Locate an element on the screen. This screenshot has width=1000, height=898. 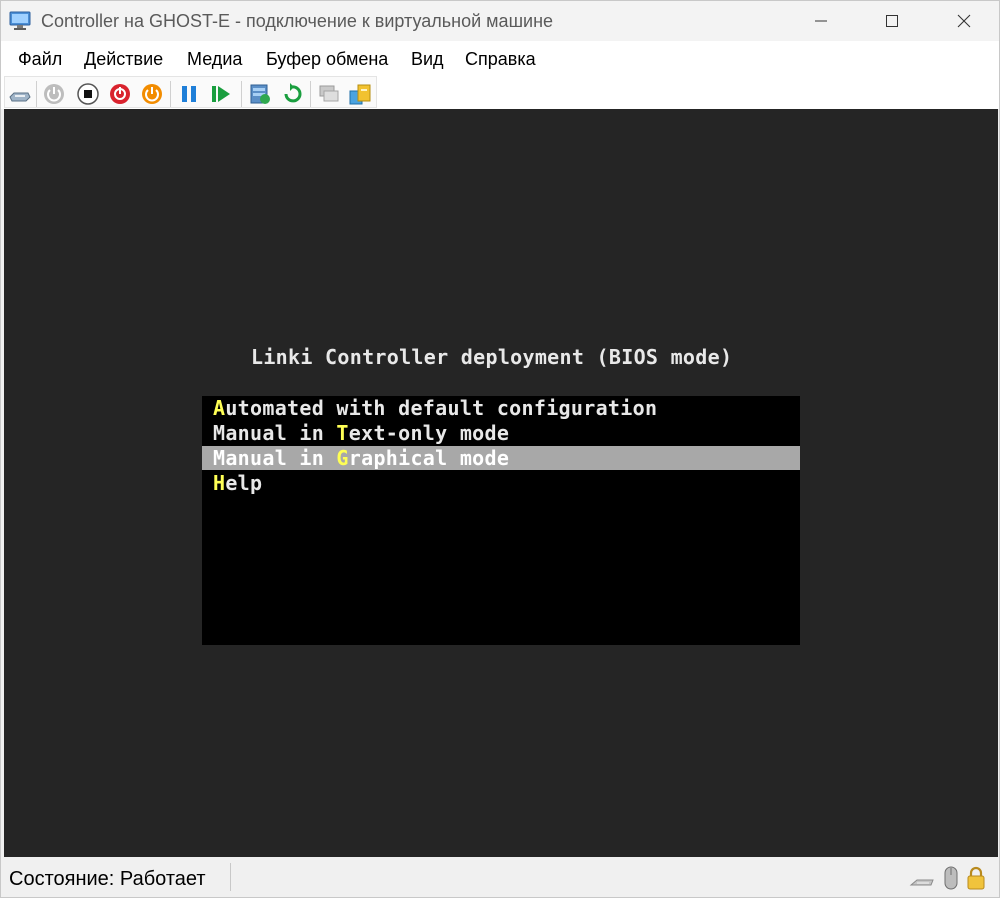
option-hotkey: H is located at coordinates (219, 483).